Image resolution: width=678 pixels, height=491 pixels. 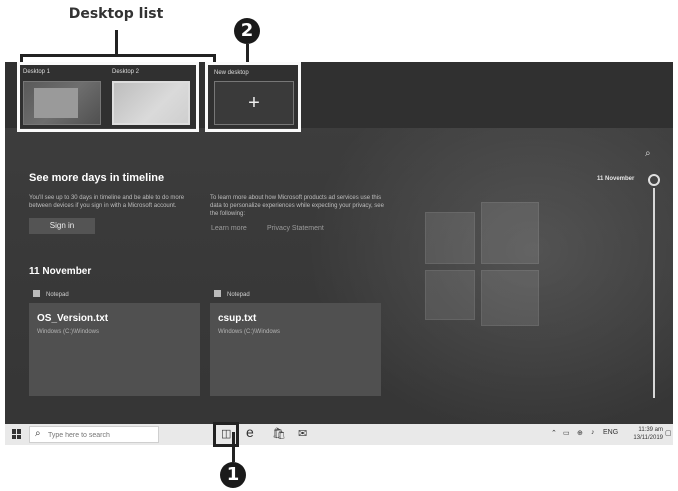 What do you see at coordinates (229, 228) in the screenshot?
I see `learn-more-link: Learn more` at bounding box center [229, 228].